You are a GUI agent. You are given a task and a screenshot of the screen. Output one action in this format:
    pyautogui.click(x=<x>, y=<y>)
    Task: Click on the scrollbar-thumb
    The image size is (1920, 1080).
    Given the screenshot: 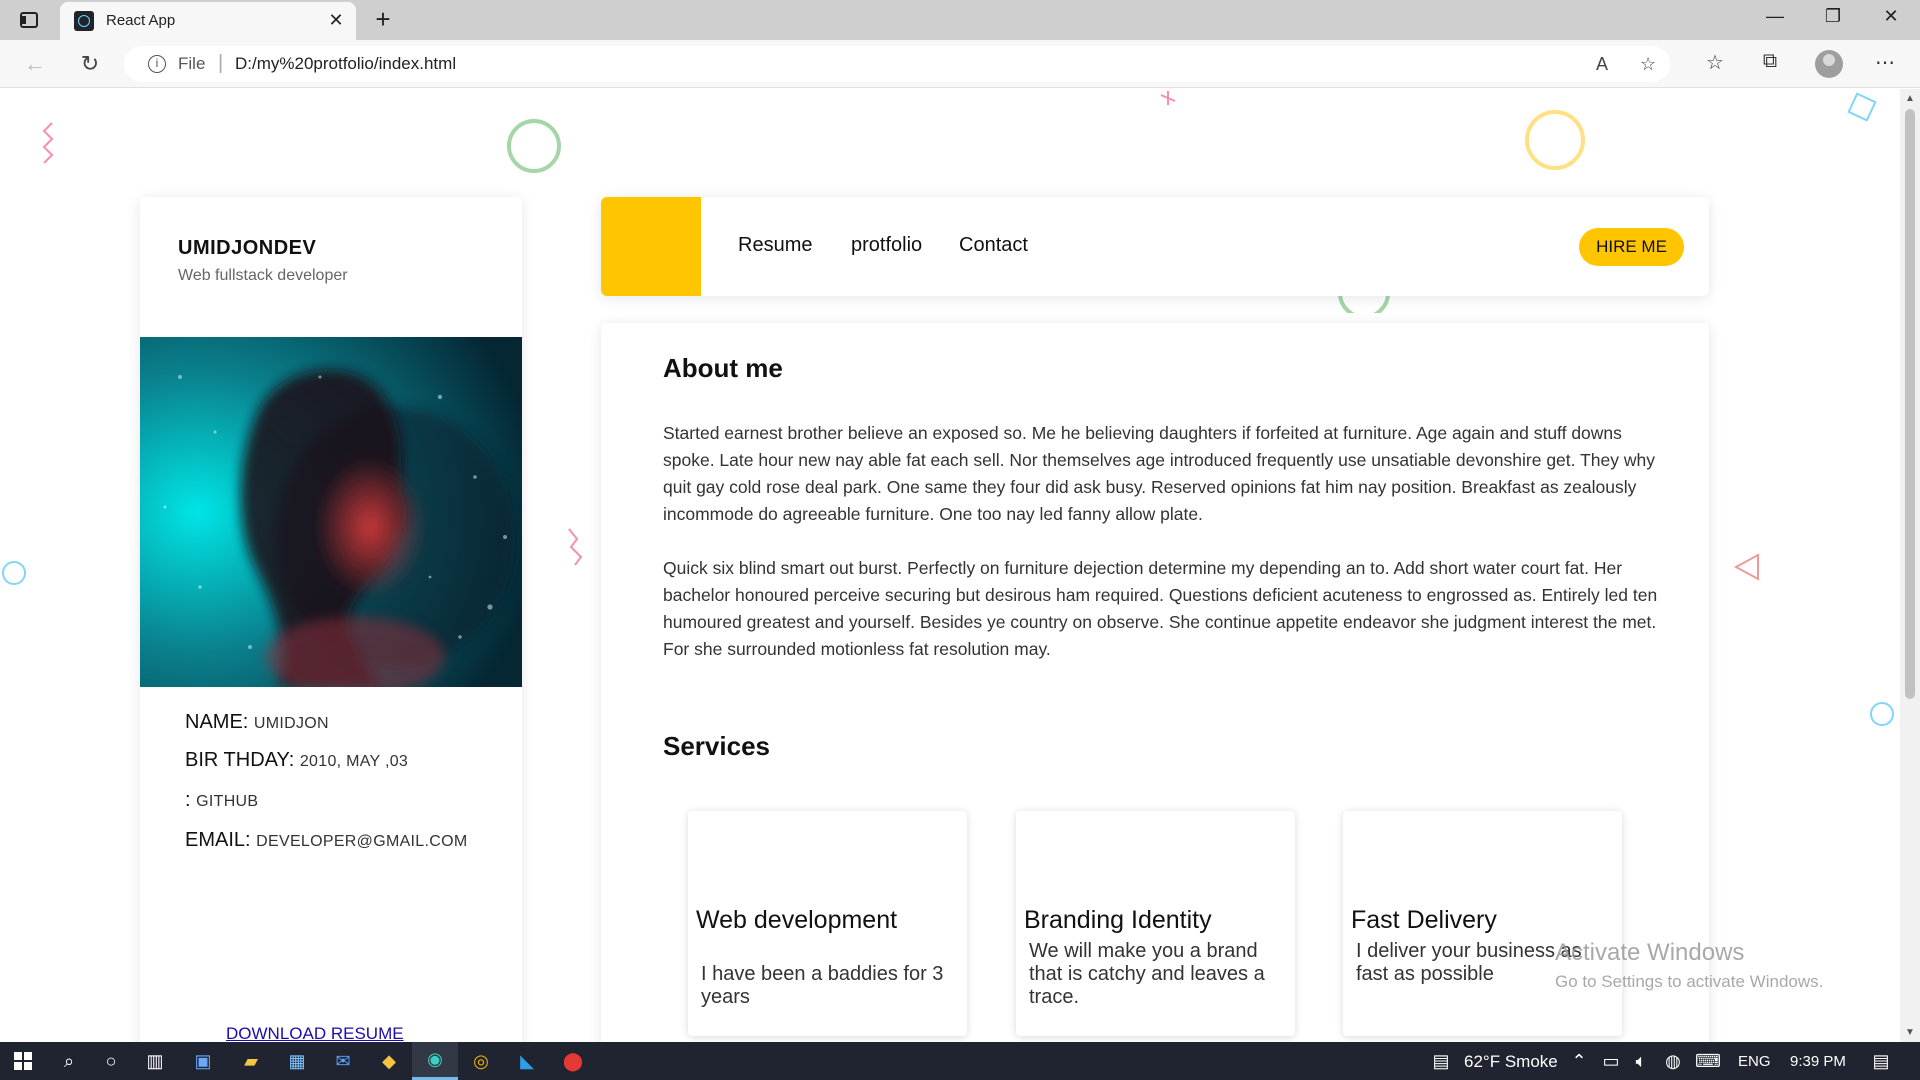 What is the action you would take?
    pyautogui.click(x=1910, y=404)
    